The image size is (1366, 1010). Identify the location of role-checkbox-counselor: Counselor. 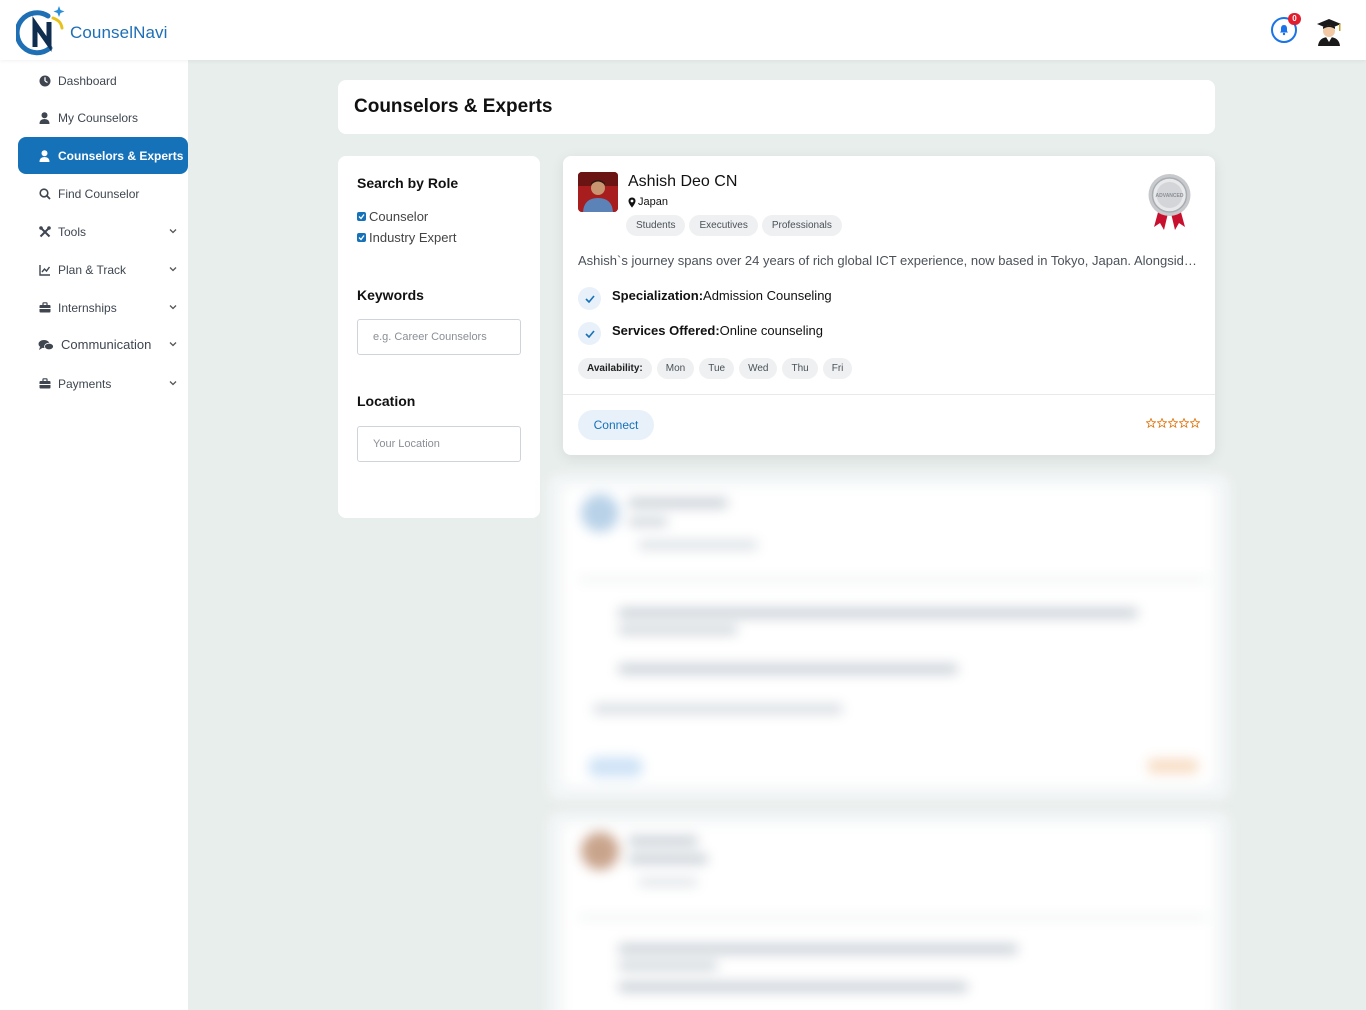
(392, 216).